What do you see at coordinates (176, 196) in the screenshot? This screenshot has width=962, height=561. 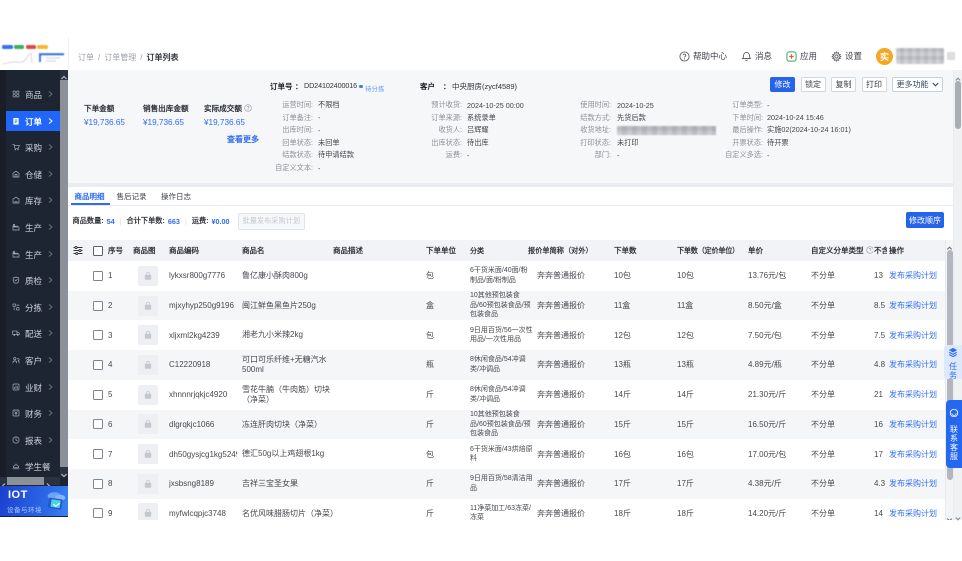 I see `tab-操作日志: 操作日志` at bounding box center [176, 196].